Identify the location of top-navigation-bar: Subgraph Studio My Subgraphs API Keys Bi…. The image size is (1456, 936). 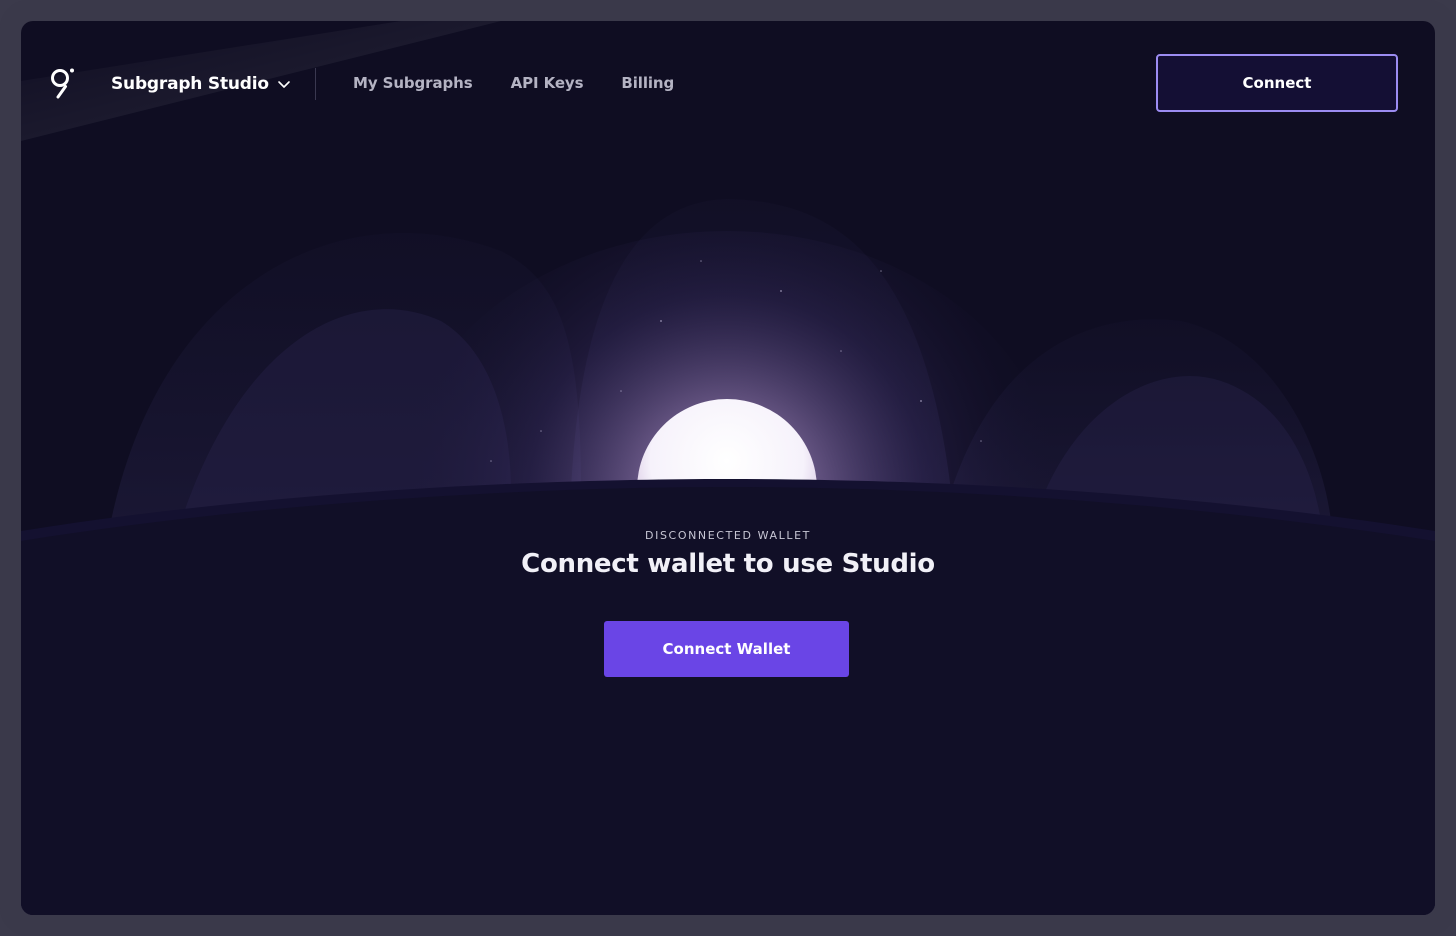
(728, 83).